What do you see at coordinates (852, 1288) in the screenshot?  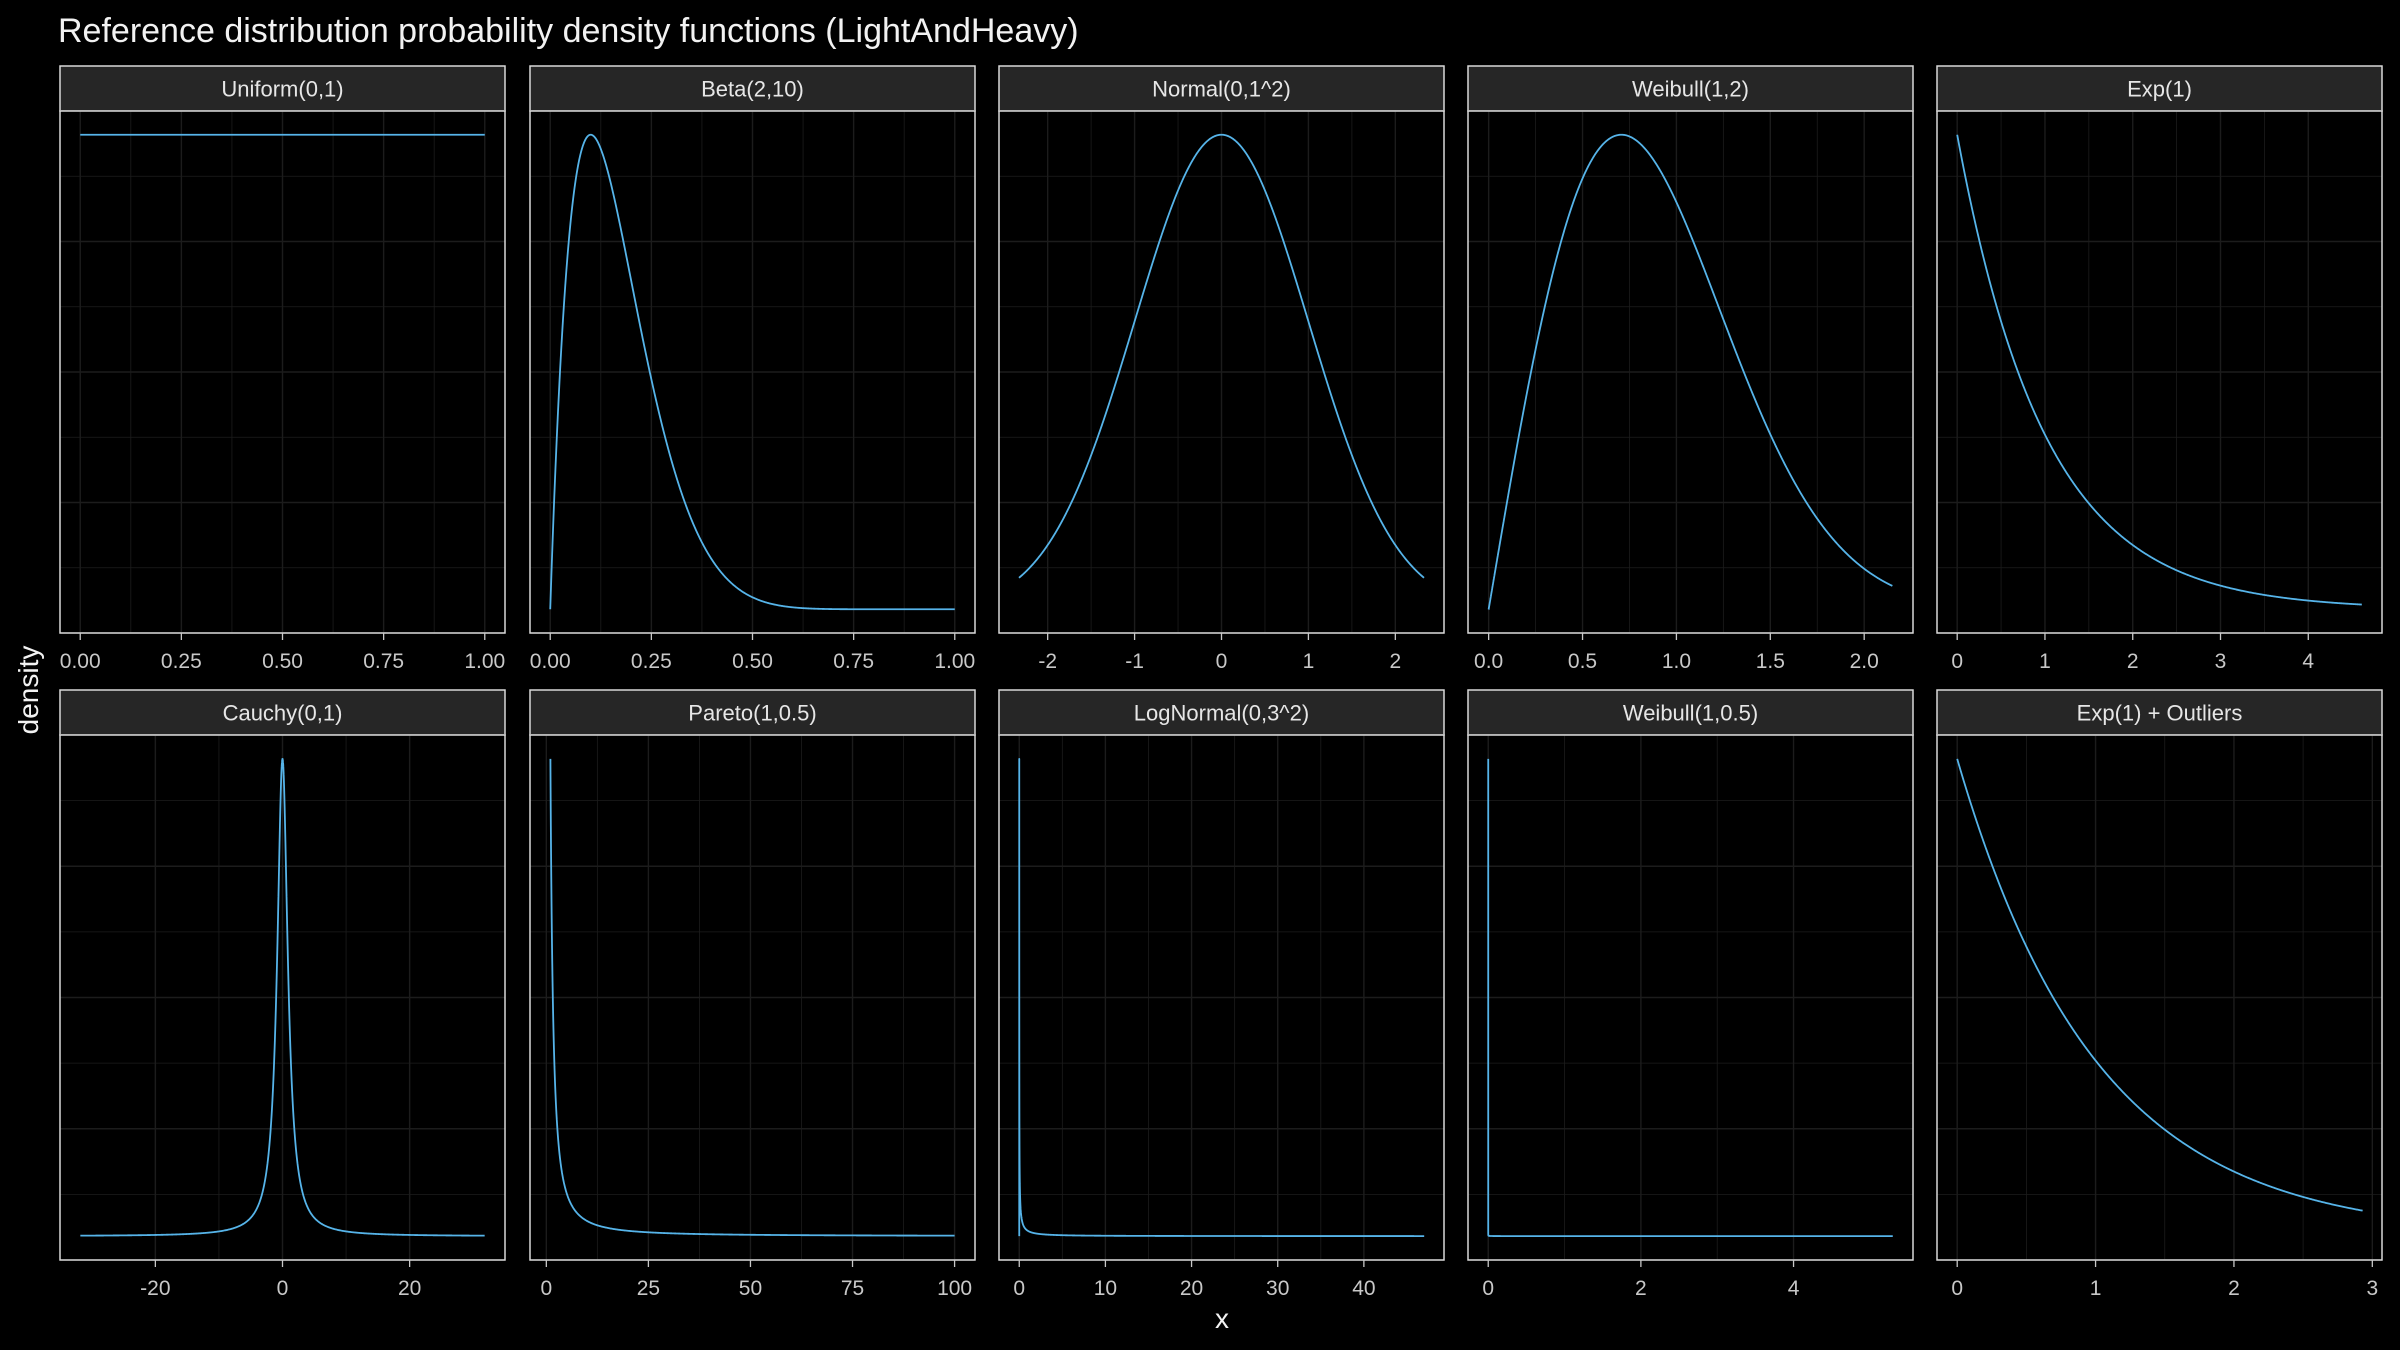 I see `x-tick-label: 75` at bounding box center [852, 1288].